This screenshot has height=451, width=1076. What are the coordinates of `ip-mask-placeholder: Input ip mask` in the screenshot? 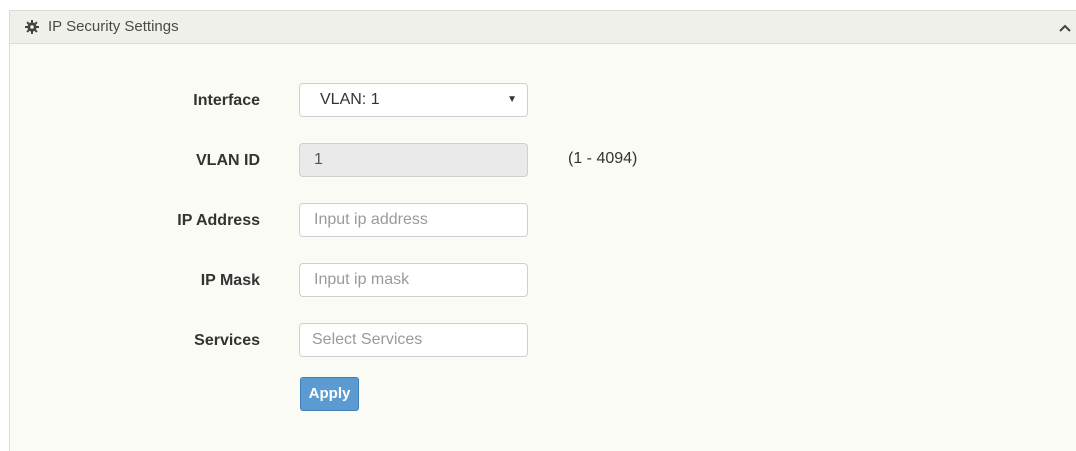 It's located at (362, 279).